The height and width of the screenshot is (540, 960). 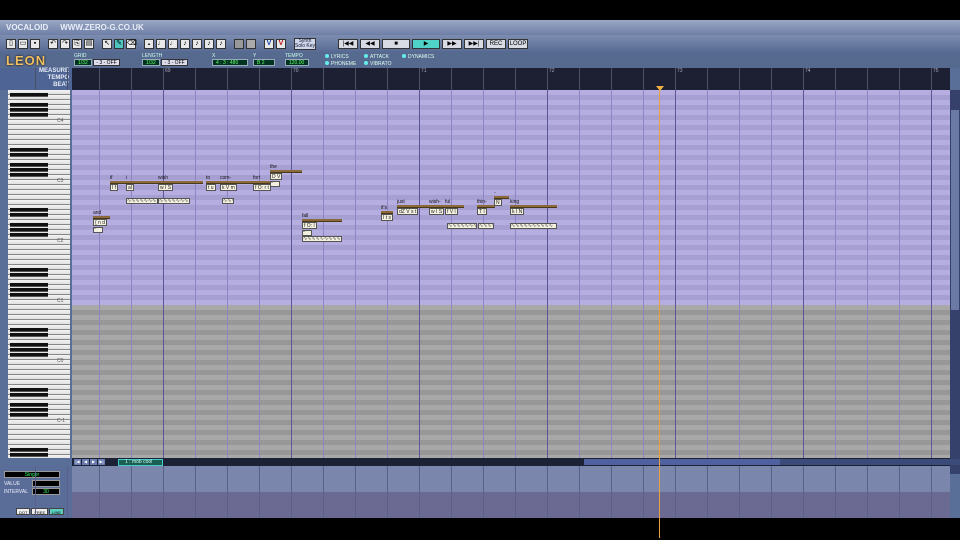 What do you see at coordinates (518, 44) in the screenshot?
I see `loop-button: LOOP` at bounding box center [518, 44].